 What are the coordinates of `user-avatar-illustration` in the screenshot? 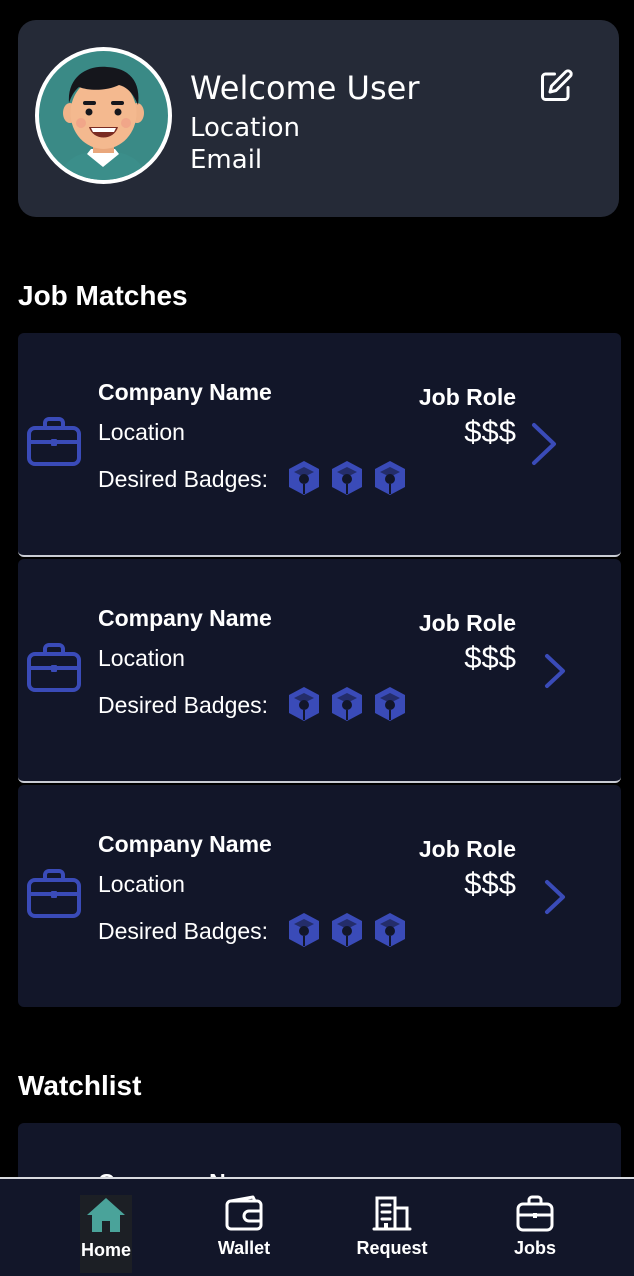 It's located at (103, 115).